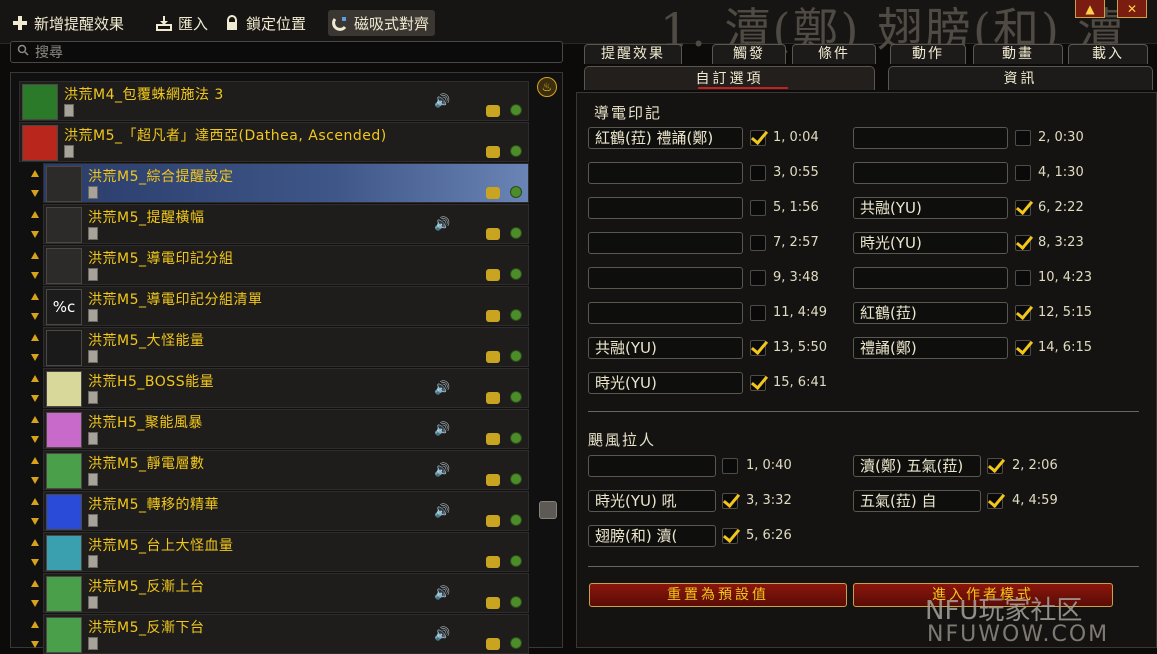 The width and height of the screenshot is (1157, 654). Describe the element at coordinates (633, 54) in the screenshot. I see `tab: 提醒效果` at that location.